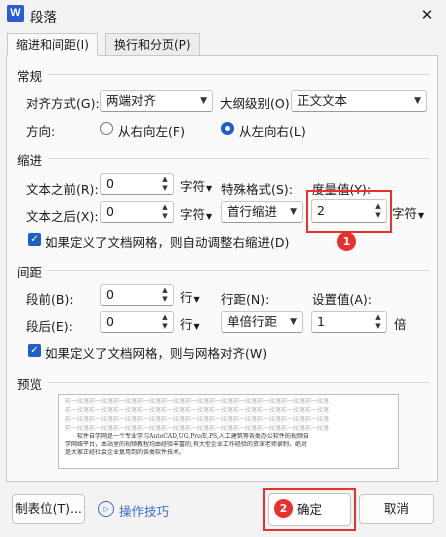  Describe the element at coordinates (63, 103) in the screenshot. I see `alignment-label: 对齐方式(G):` at that location.